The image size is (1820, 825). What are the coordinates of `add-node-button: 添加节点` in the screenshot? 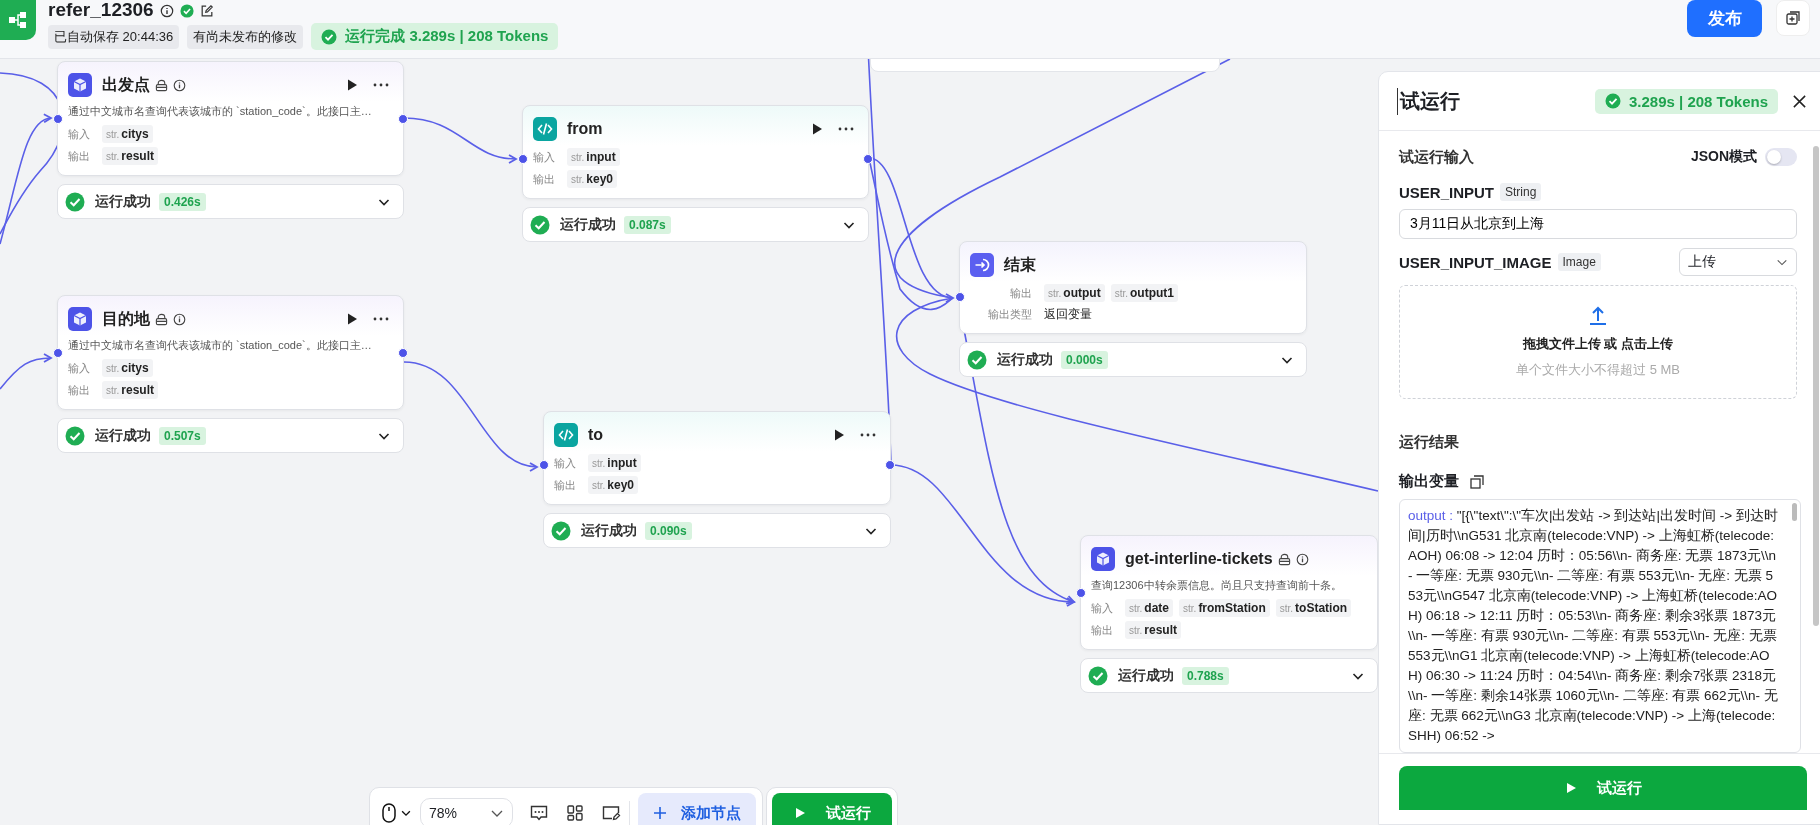 It's located at (697, 809).